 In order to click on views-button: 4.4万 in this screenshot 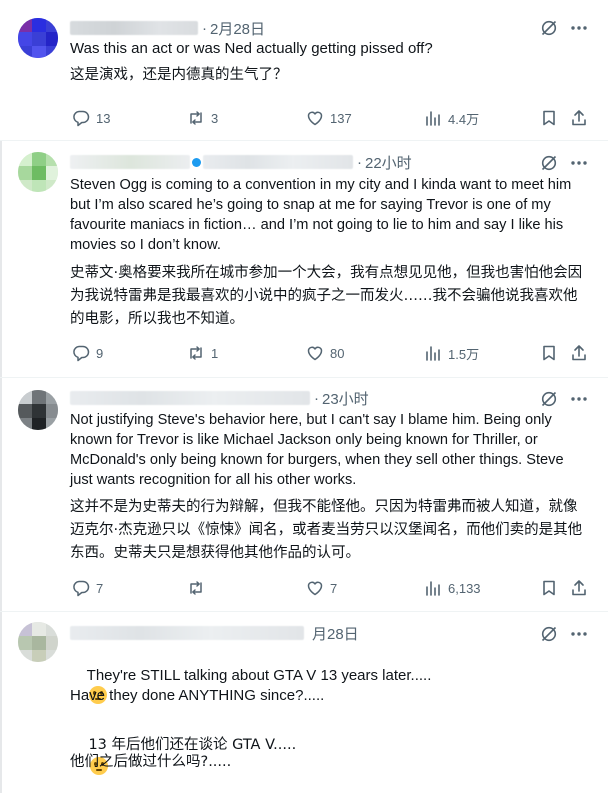, I will do `click(451, 118)`.